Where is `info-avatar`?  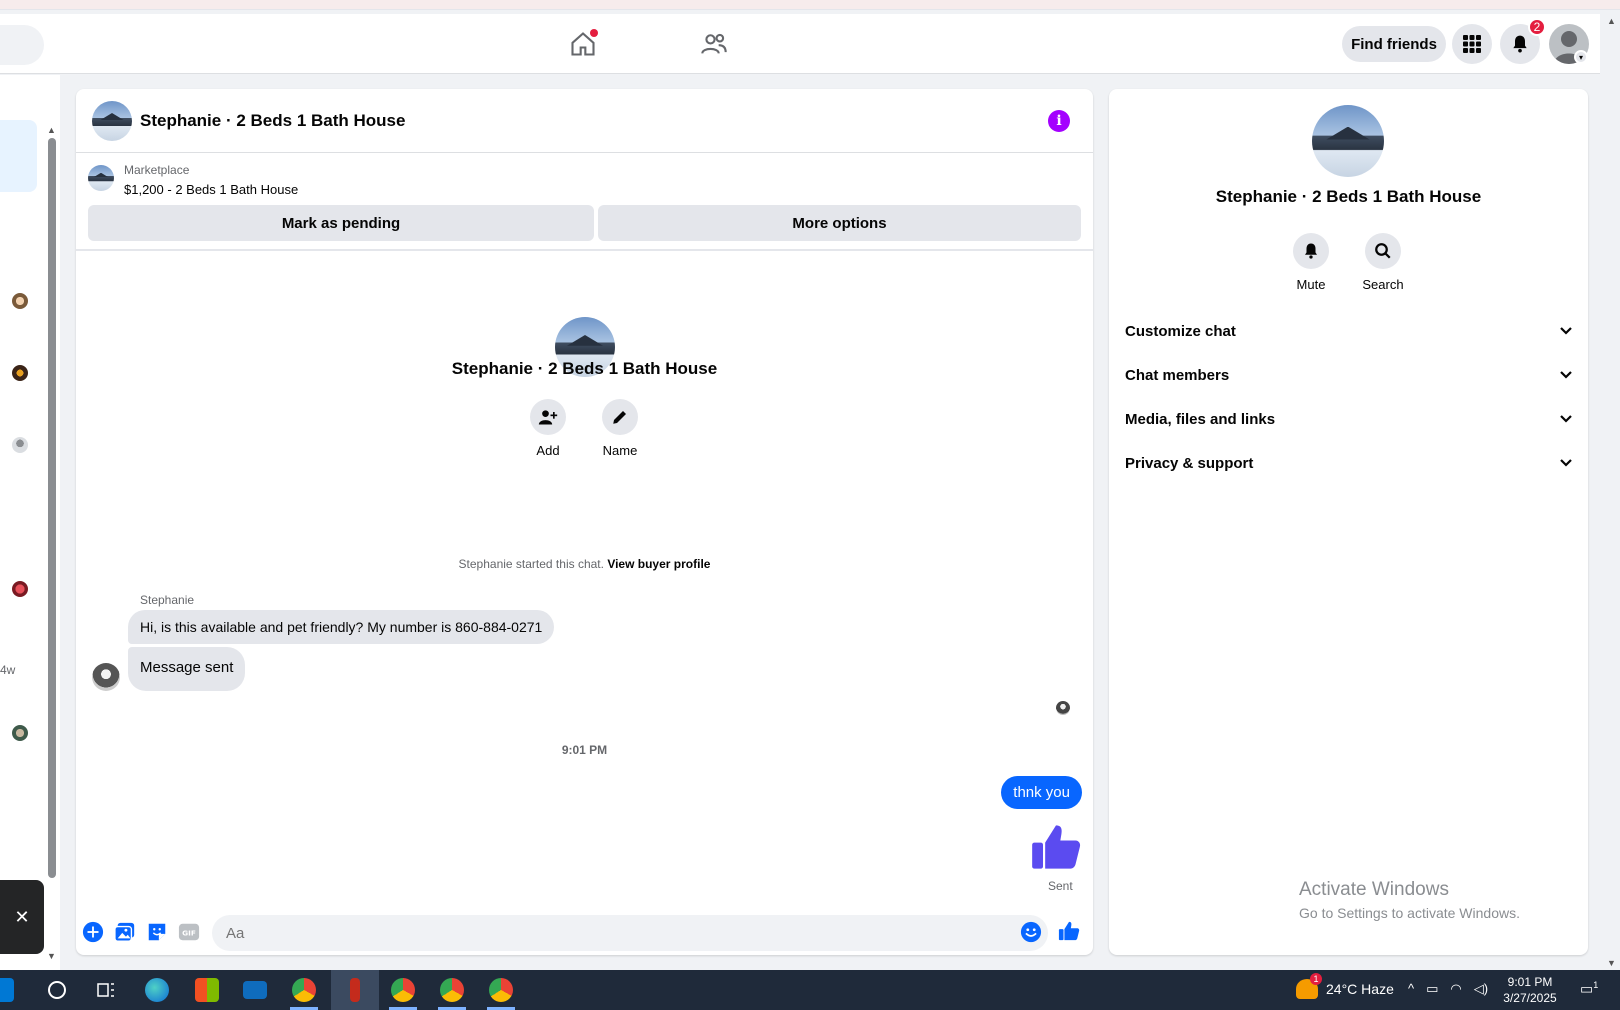 info-avatar is located at coordinates (1348, 141).